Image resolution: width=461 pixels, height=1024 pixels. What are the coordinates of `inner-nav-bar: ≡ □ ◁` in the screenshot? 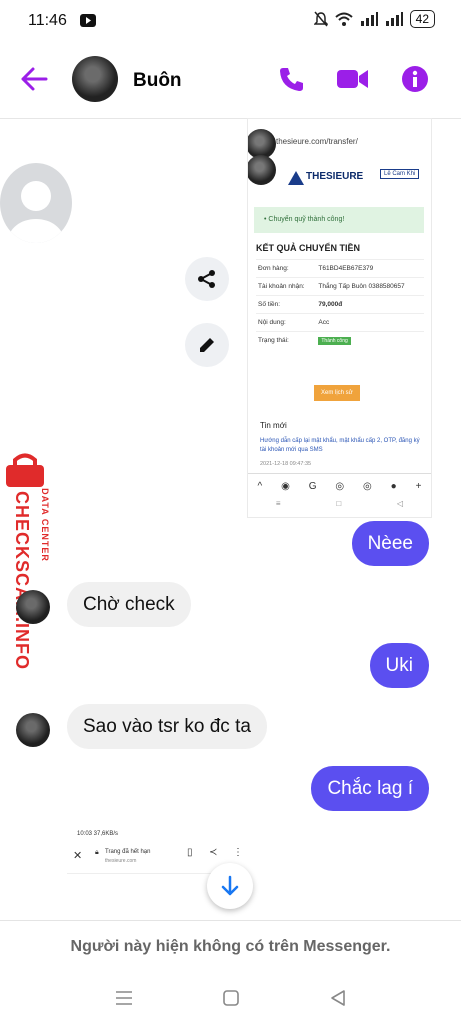 It's located at (339, 503).